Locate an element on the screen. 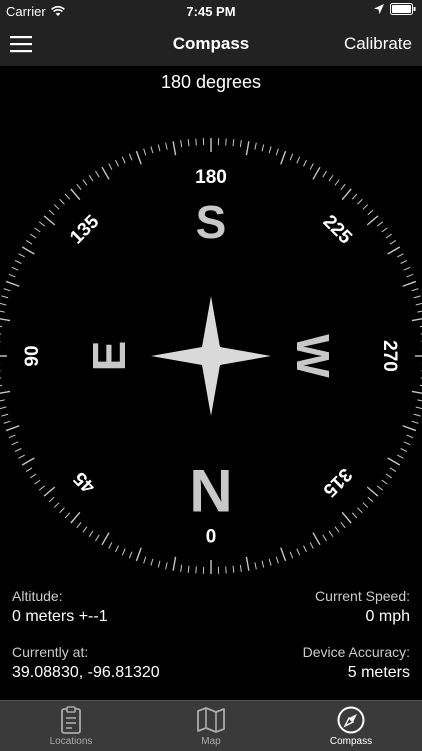 The width and height of the screenshot is (422, 751). clipboard-icon is located at coordinates (71, 720).